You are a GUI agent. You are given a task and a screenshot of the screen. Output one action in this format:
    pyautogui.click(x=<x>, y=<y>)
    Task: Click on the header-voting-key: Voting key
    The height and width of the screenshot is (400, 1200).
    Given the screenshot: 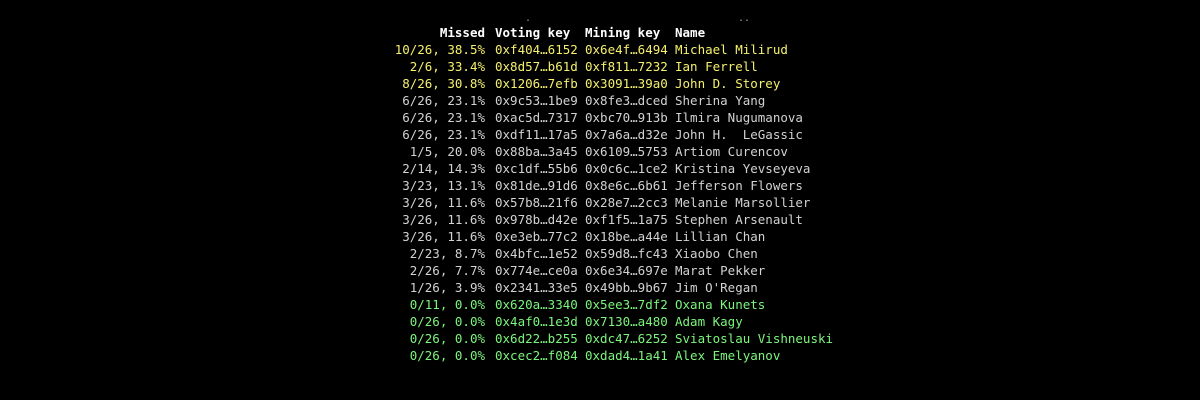 What is the action you would take?
    pyautogui.click(x=533, y=32)
    